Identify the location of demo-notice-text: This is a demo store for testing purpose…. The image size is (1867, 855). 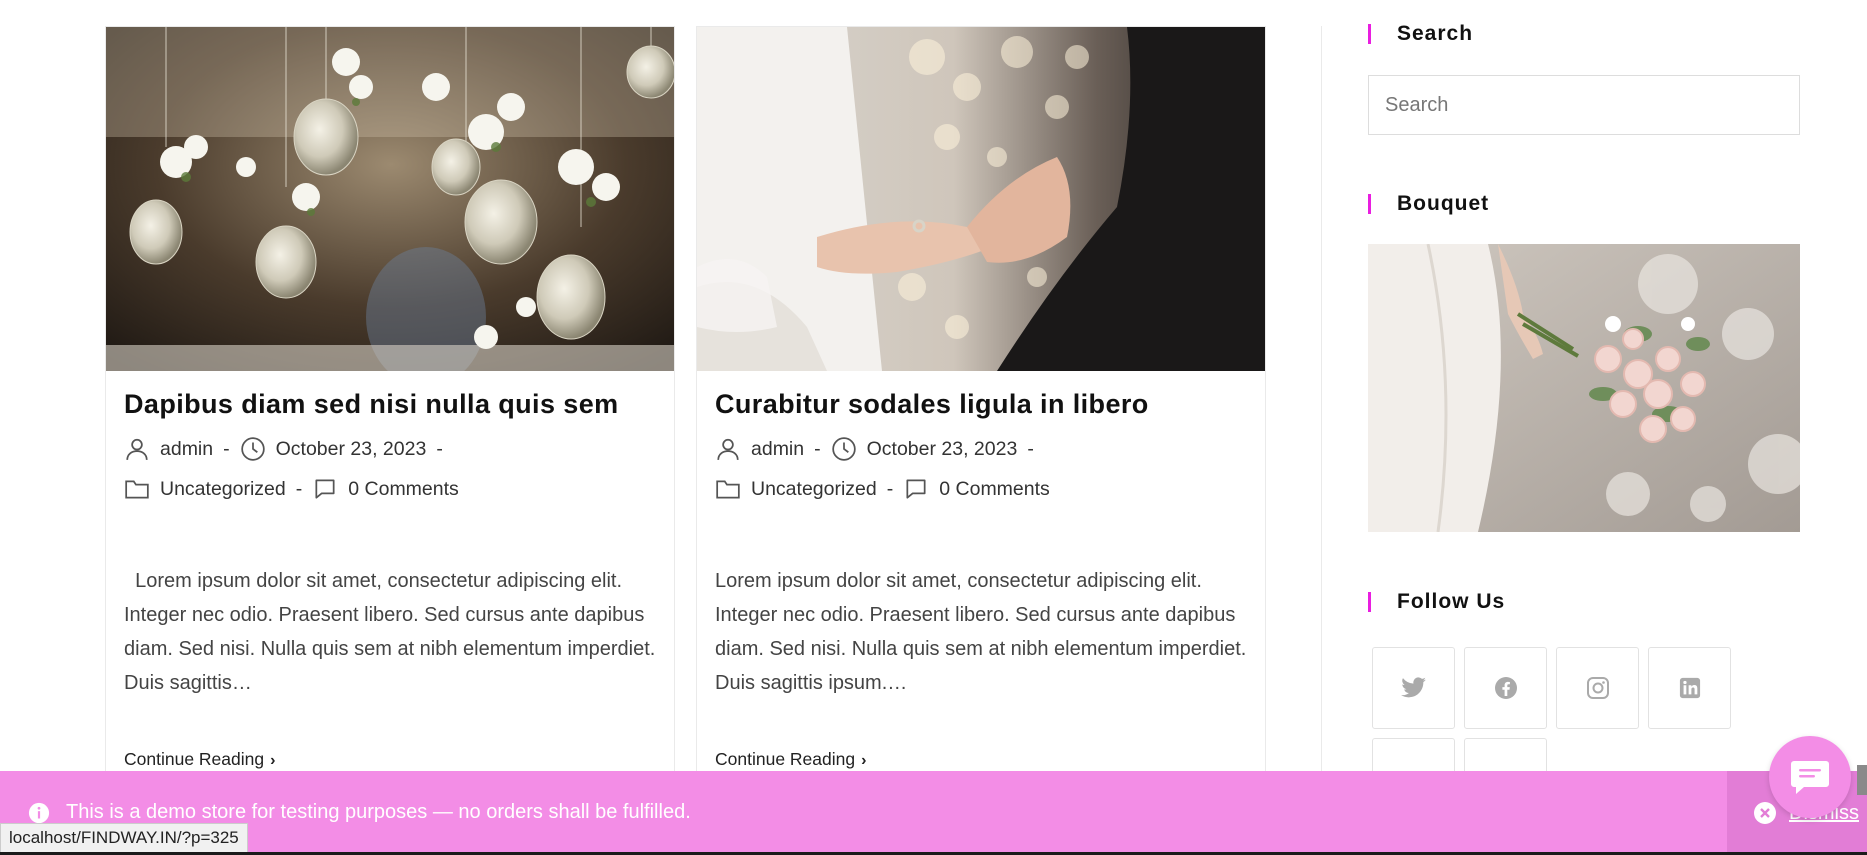
(378, 812).